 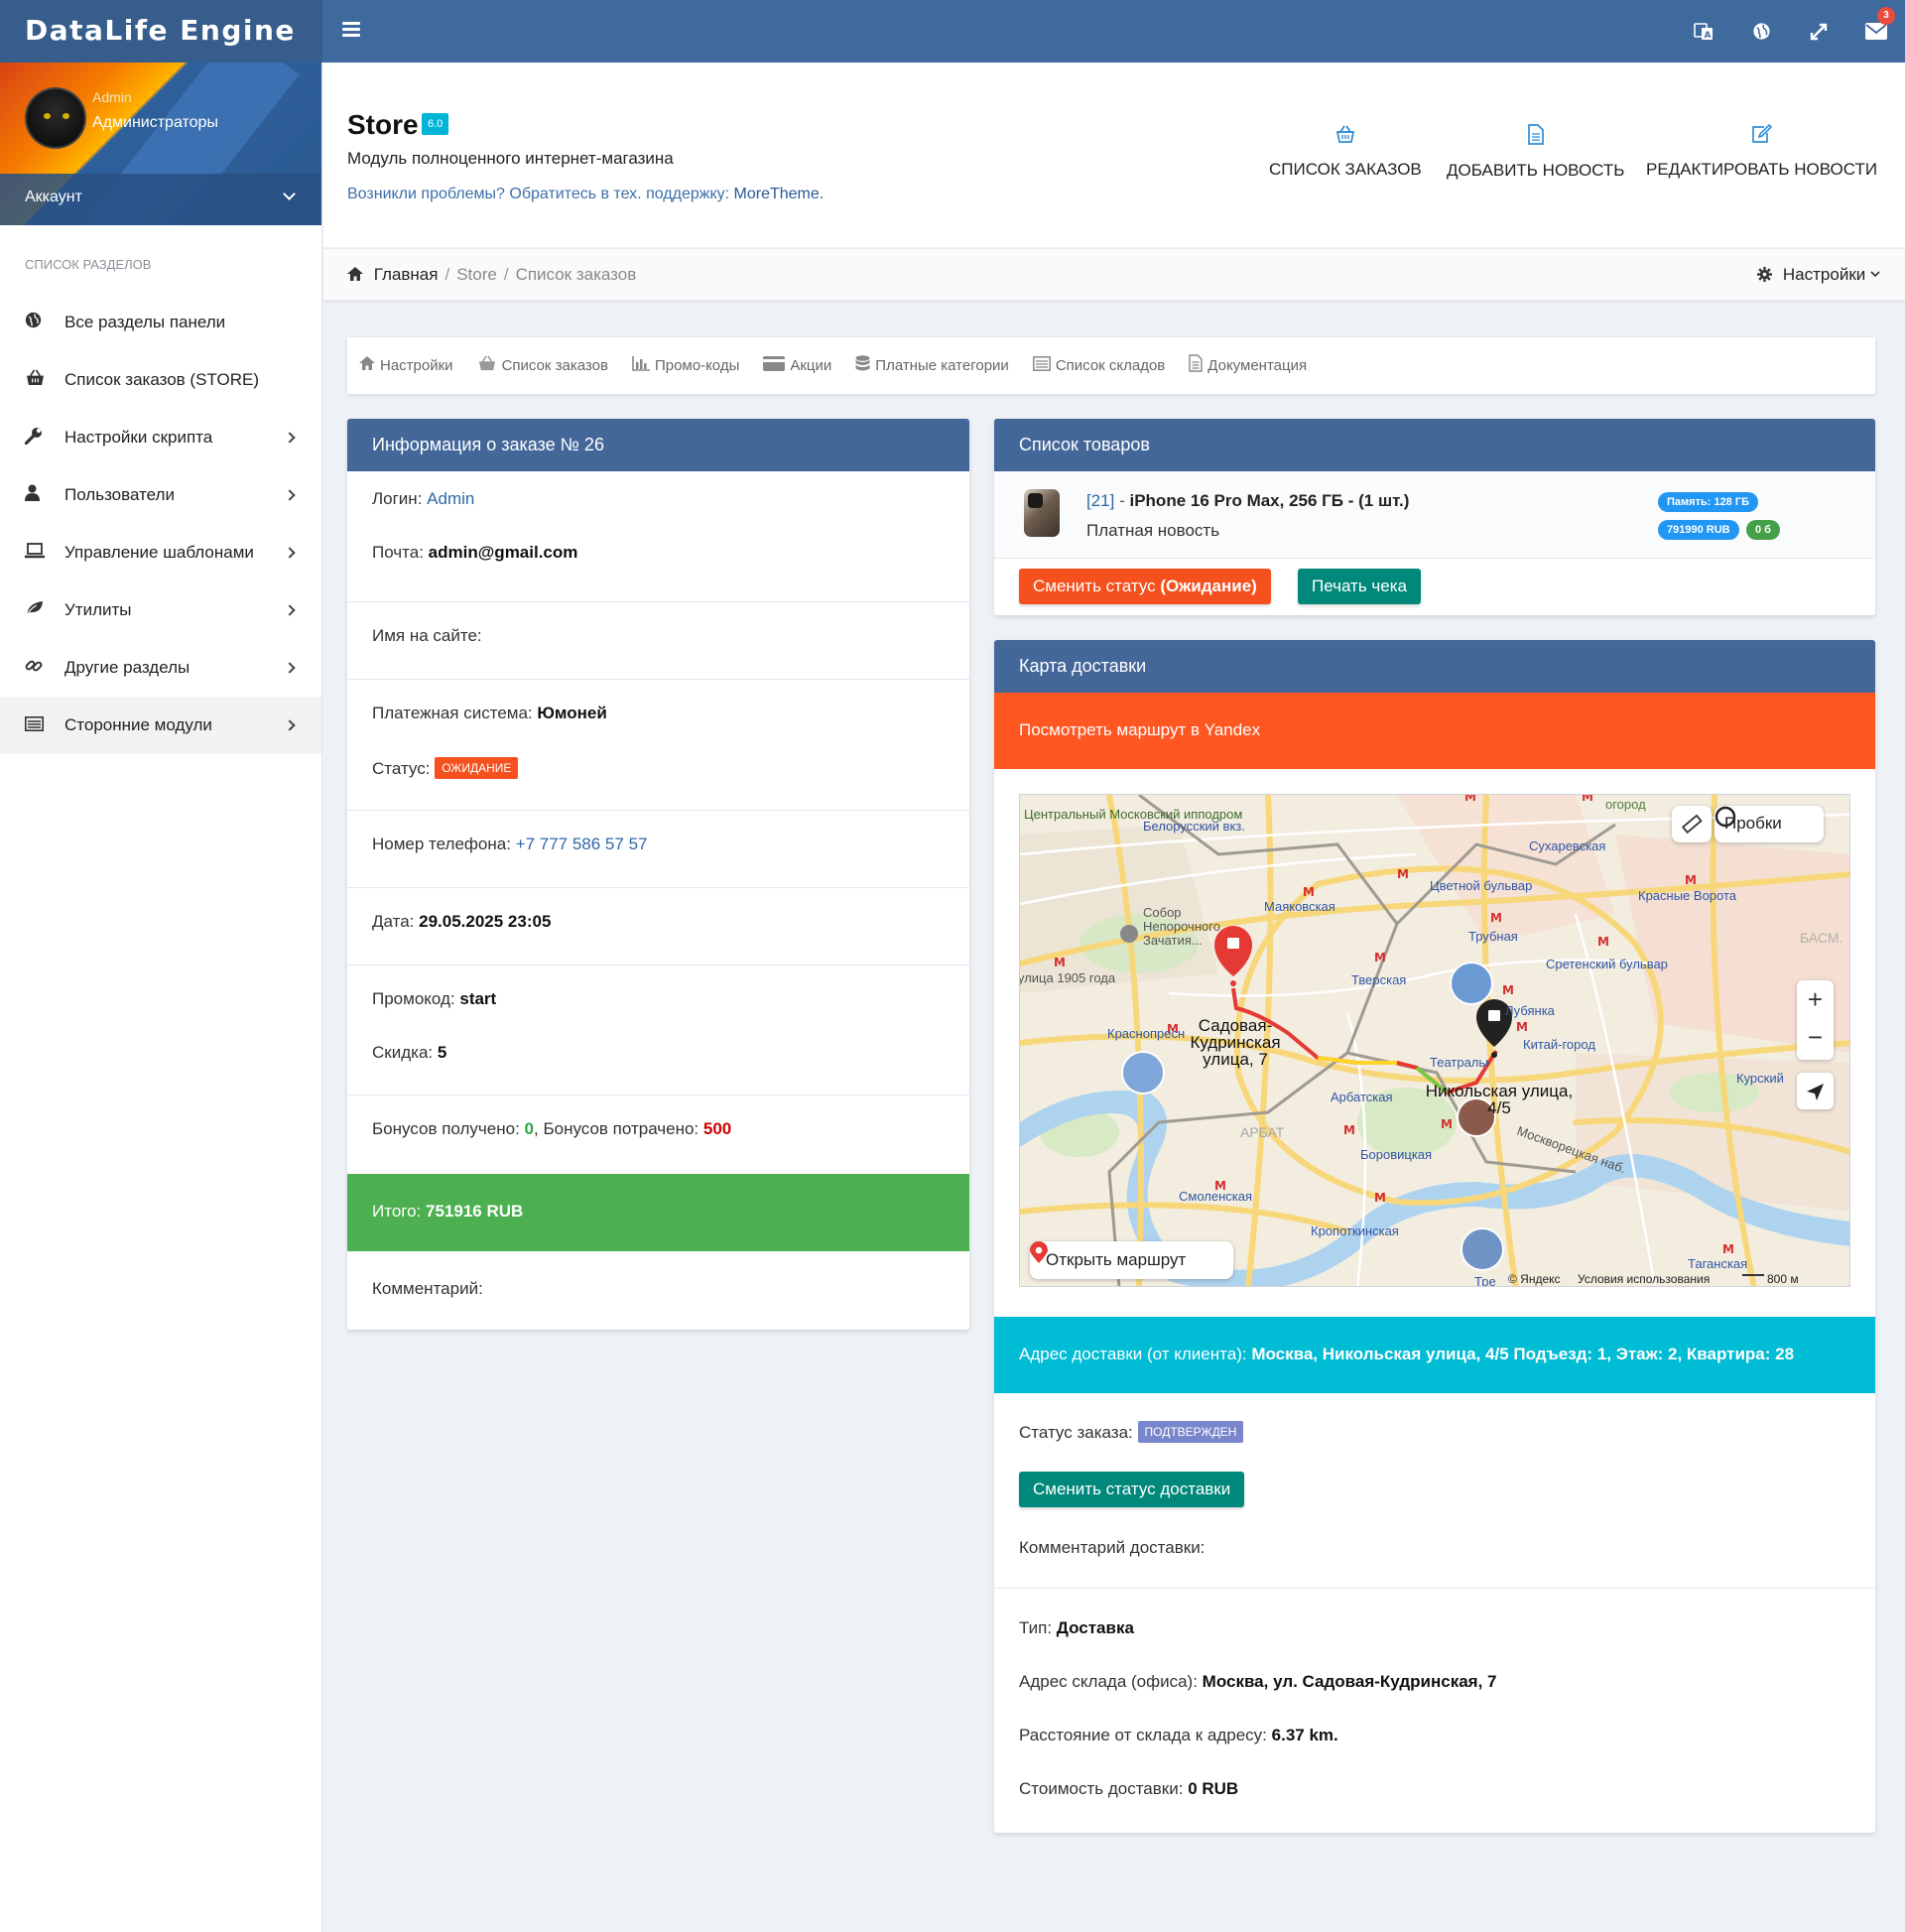 What do you see at coordinates (1143, 1735) in the screenshot?
I see `distance-label: Расстояние от склада к адресу:` at bounding box center [1143, 1735].